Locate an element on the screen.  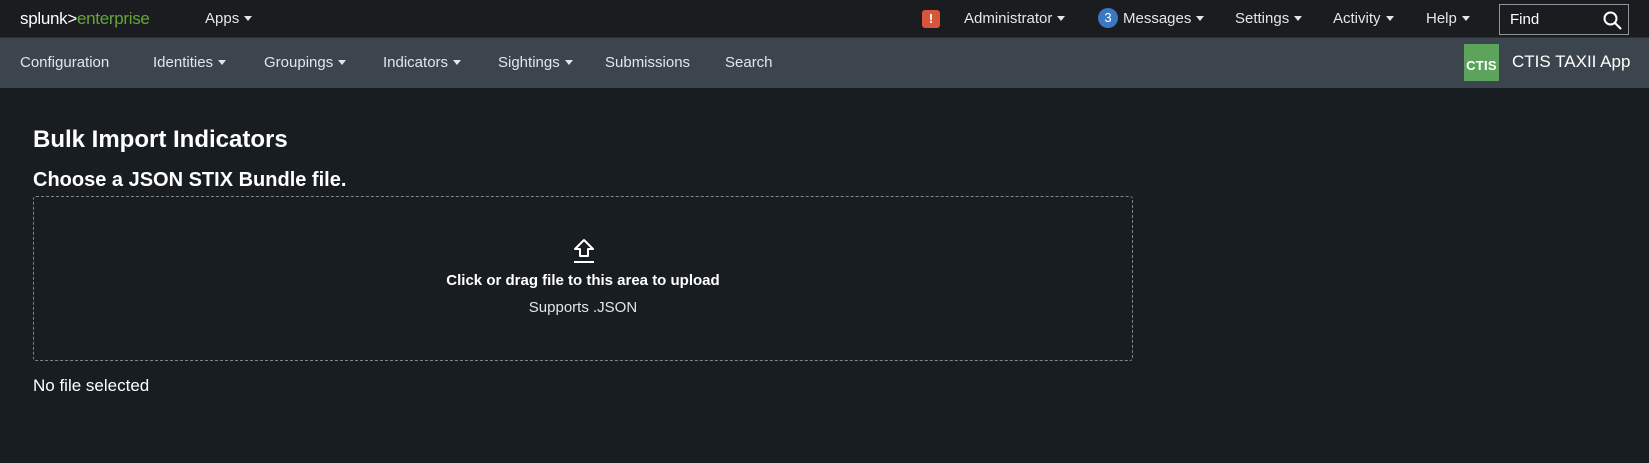
nav-sightings-label: Sightings is located at coordinates (529, 62).